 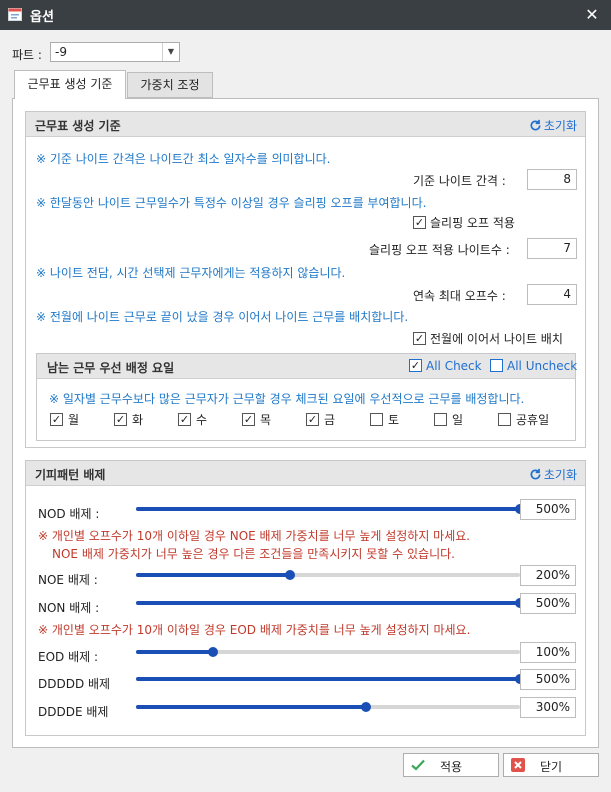 What do you see at coordinates (56, 419) in the screenshot?
I see `day-mon-checkbox: ✓` at bounding box center [56, 419].